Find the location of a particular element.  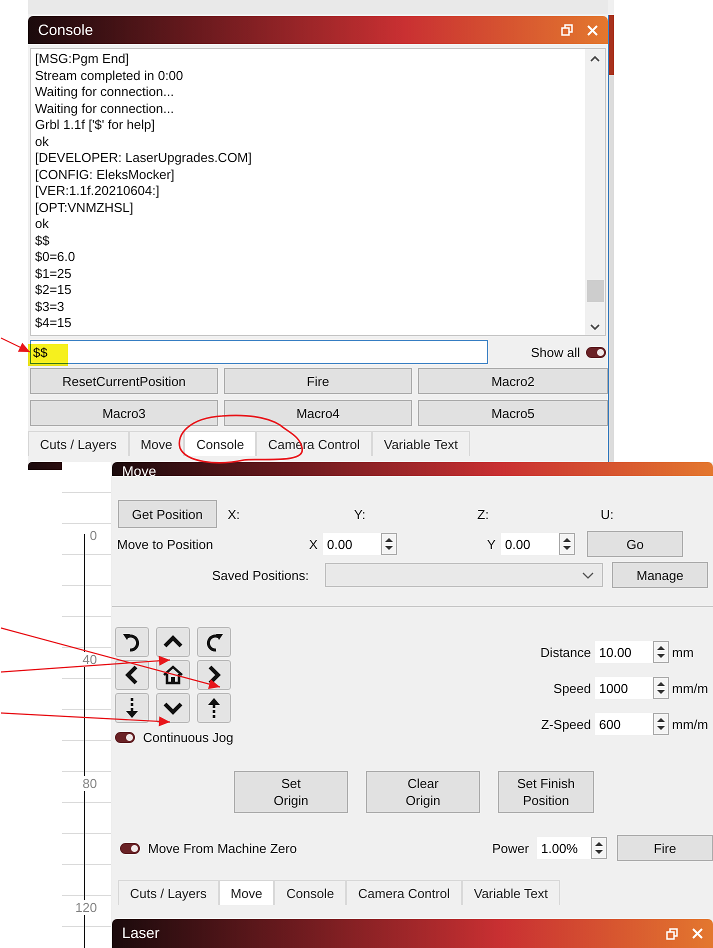

show-all-label: Show all is located at coordinates (555, 352).